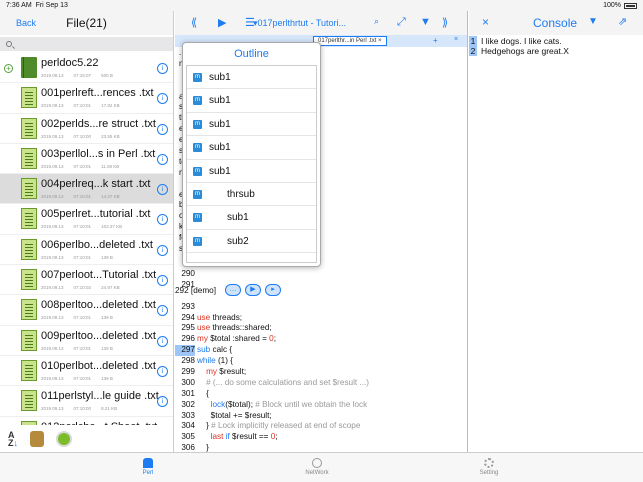 The height and width of the screenshot is (482, 643). I want to click on tab-network: NetWork, so click(317, 467).